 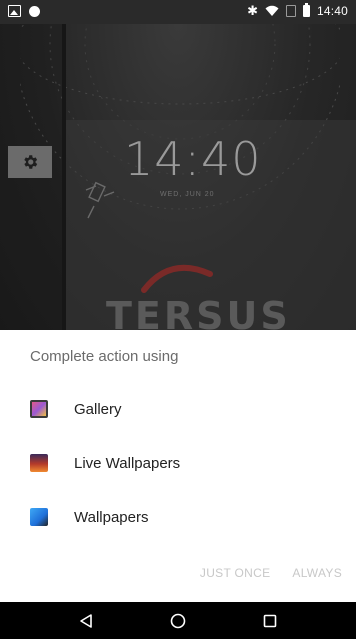 I want to click on status-system: ✱ 14:40, so click(x=297, y=10).